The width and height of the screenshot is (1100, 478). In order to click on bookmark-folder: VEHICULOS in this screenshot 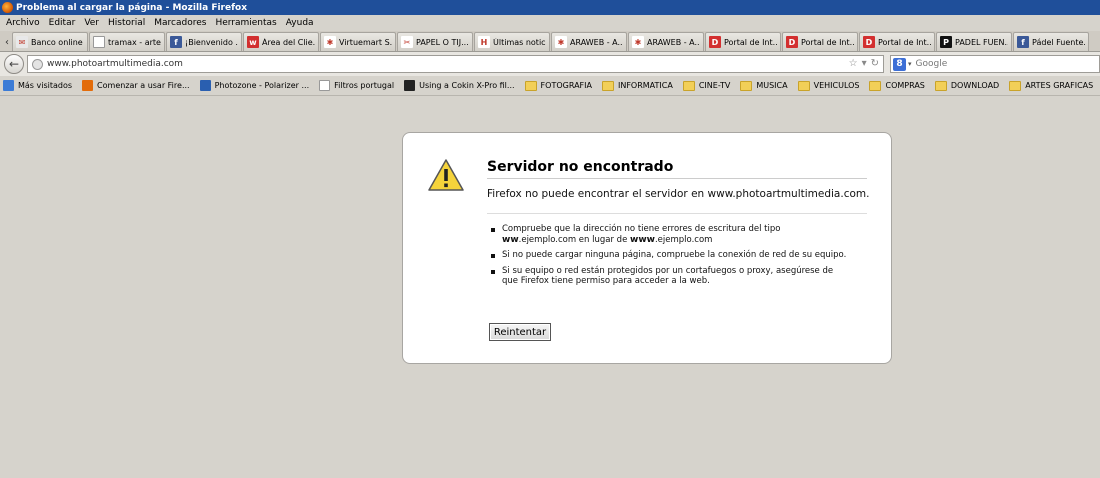, I will do `click(828, 85)`.